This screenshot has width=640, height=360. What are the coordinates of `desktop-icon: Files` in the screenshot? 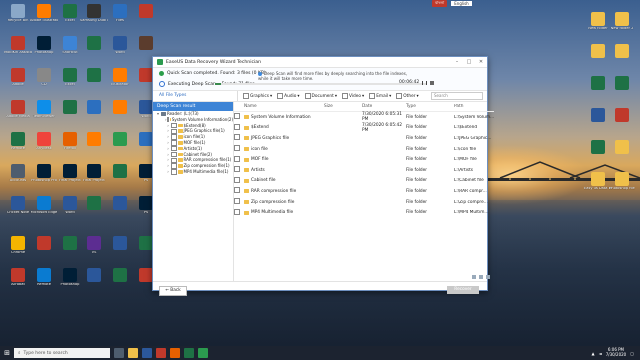 It's located at (120, 19).